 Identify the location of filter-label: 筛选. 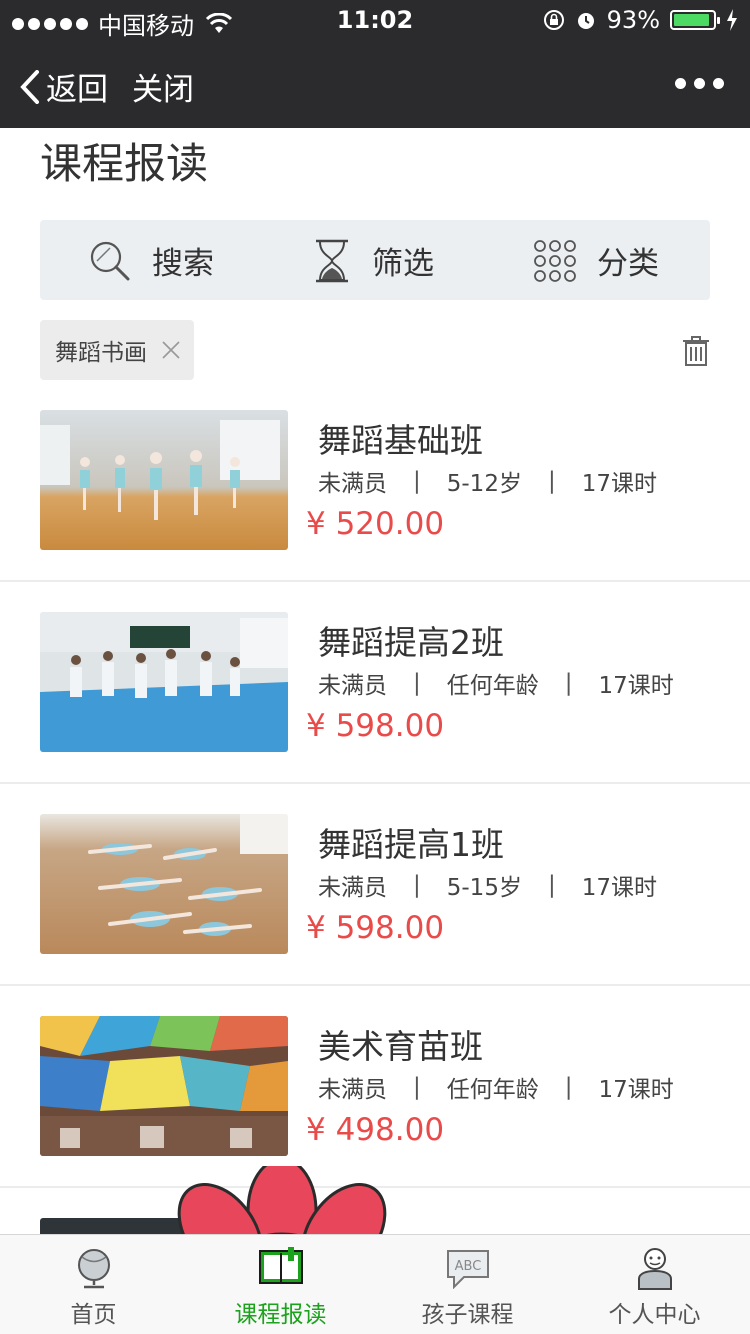
(403, 264).